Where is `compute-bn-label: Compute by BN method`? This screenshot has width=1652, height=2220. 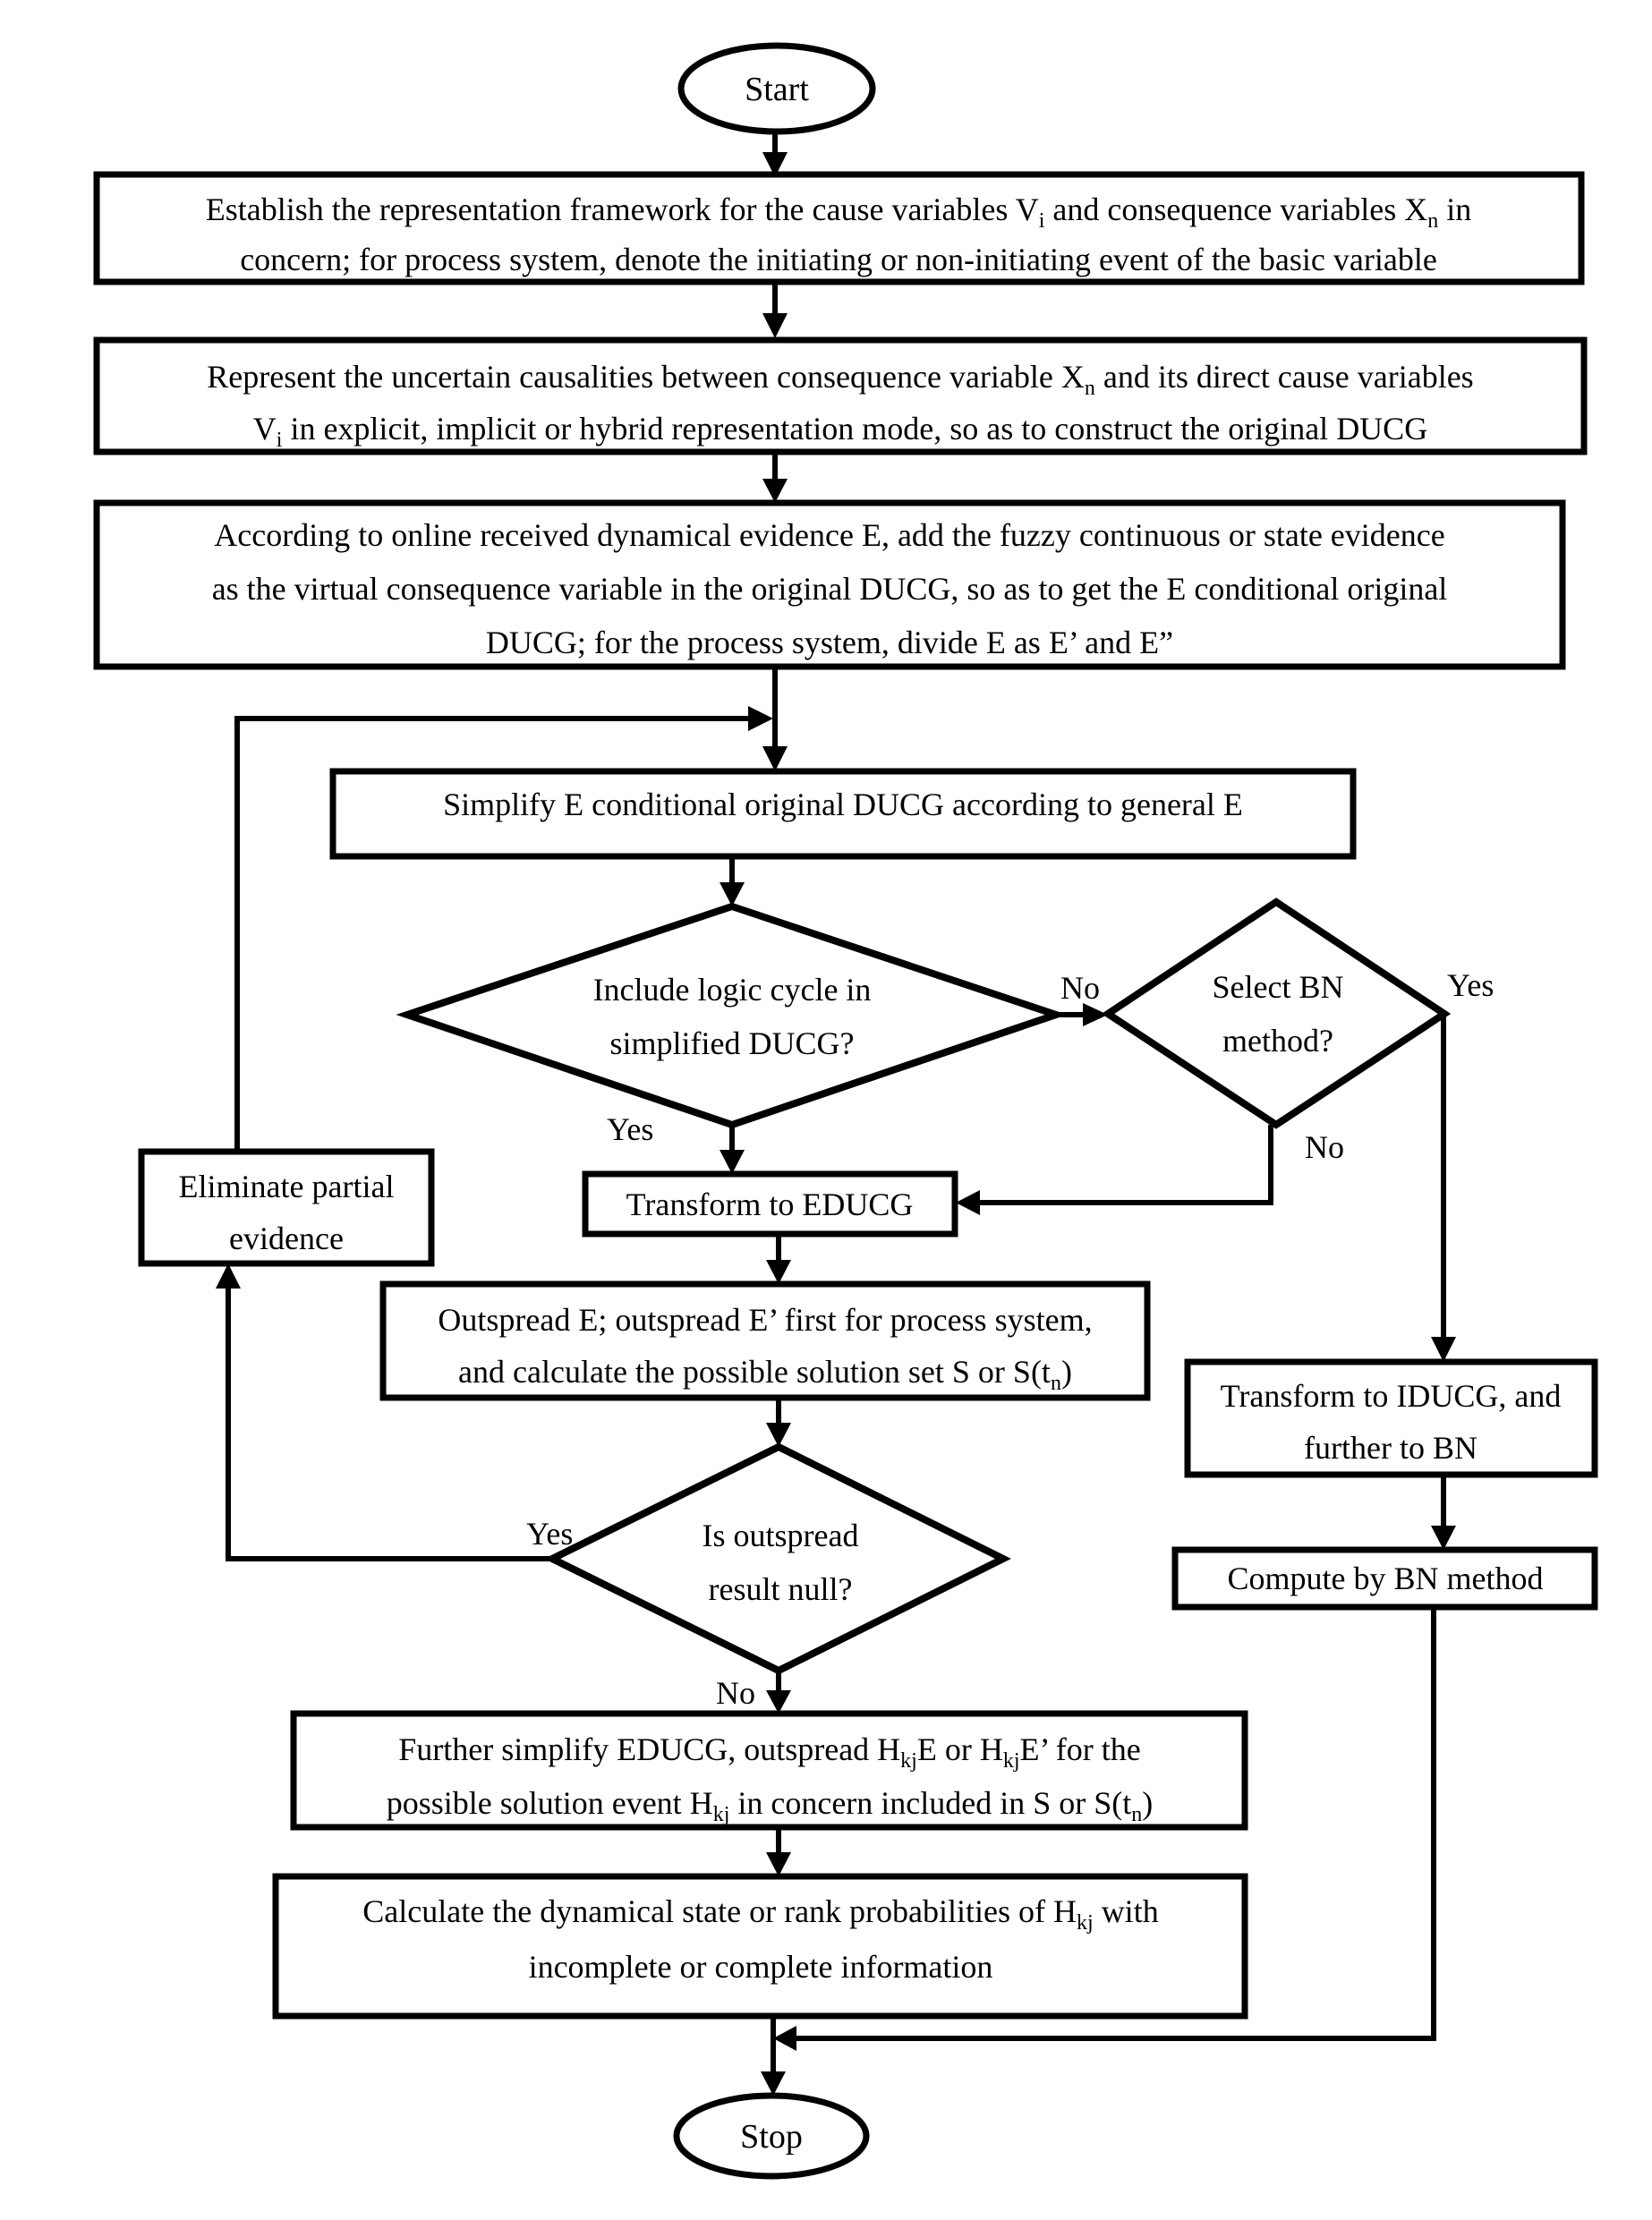
compute-bn-label: Compute by BN method is located at coordinates (1386, 1578).